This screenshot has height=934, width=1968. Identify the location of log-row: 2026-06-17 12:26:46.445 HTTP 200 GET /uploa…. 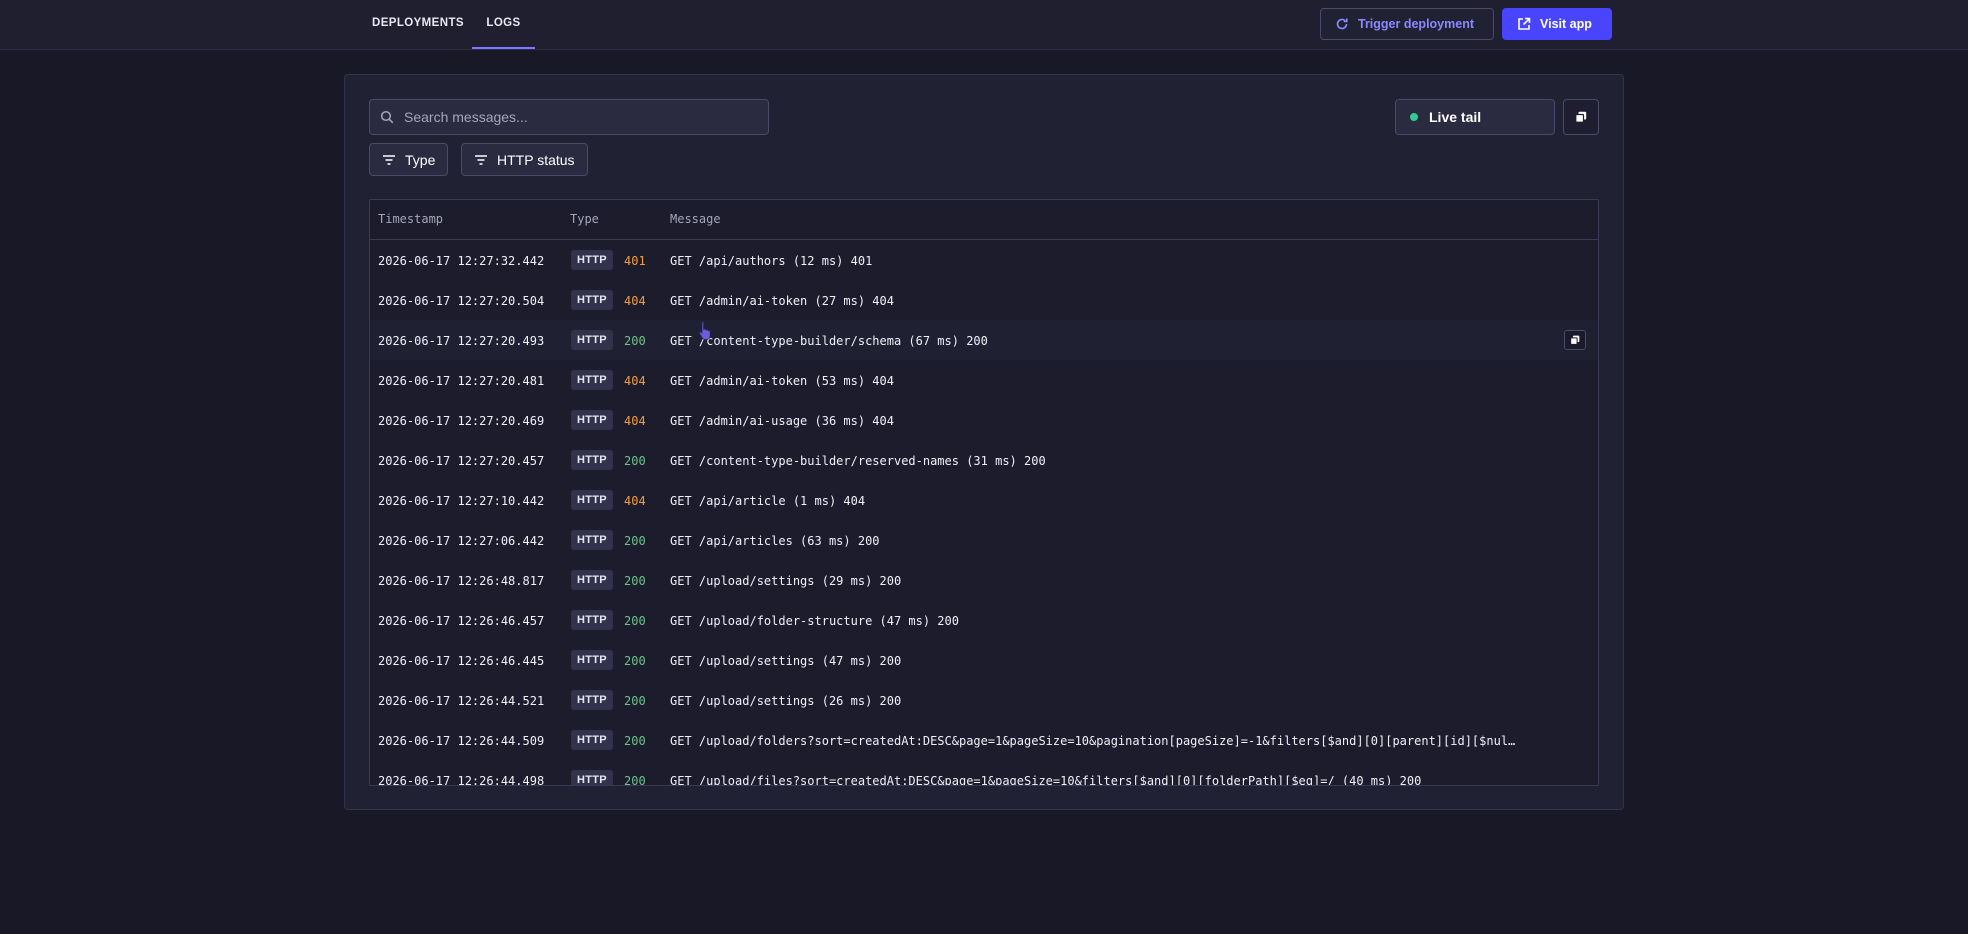
(984, 660).